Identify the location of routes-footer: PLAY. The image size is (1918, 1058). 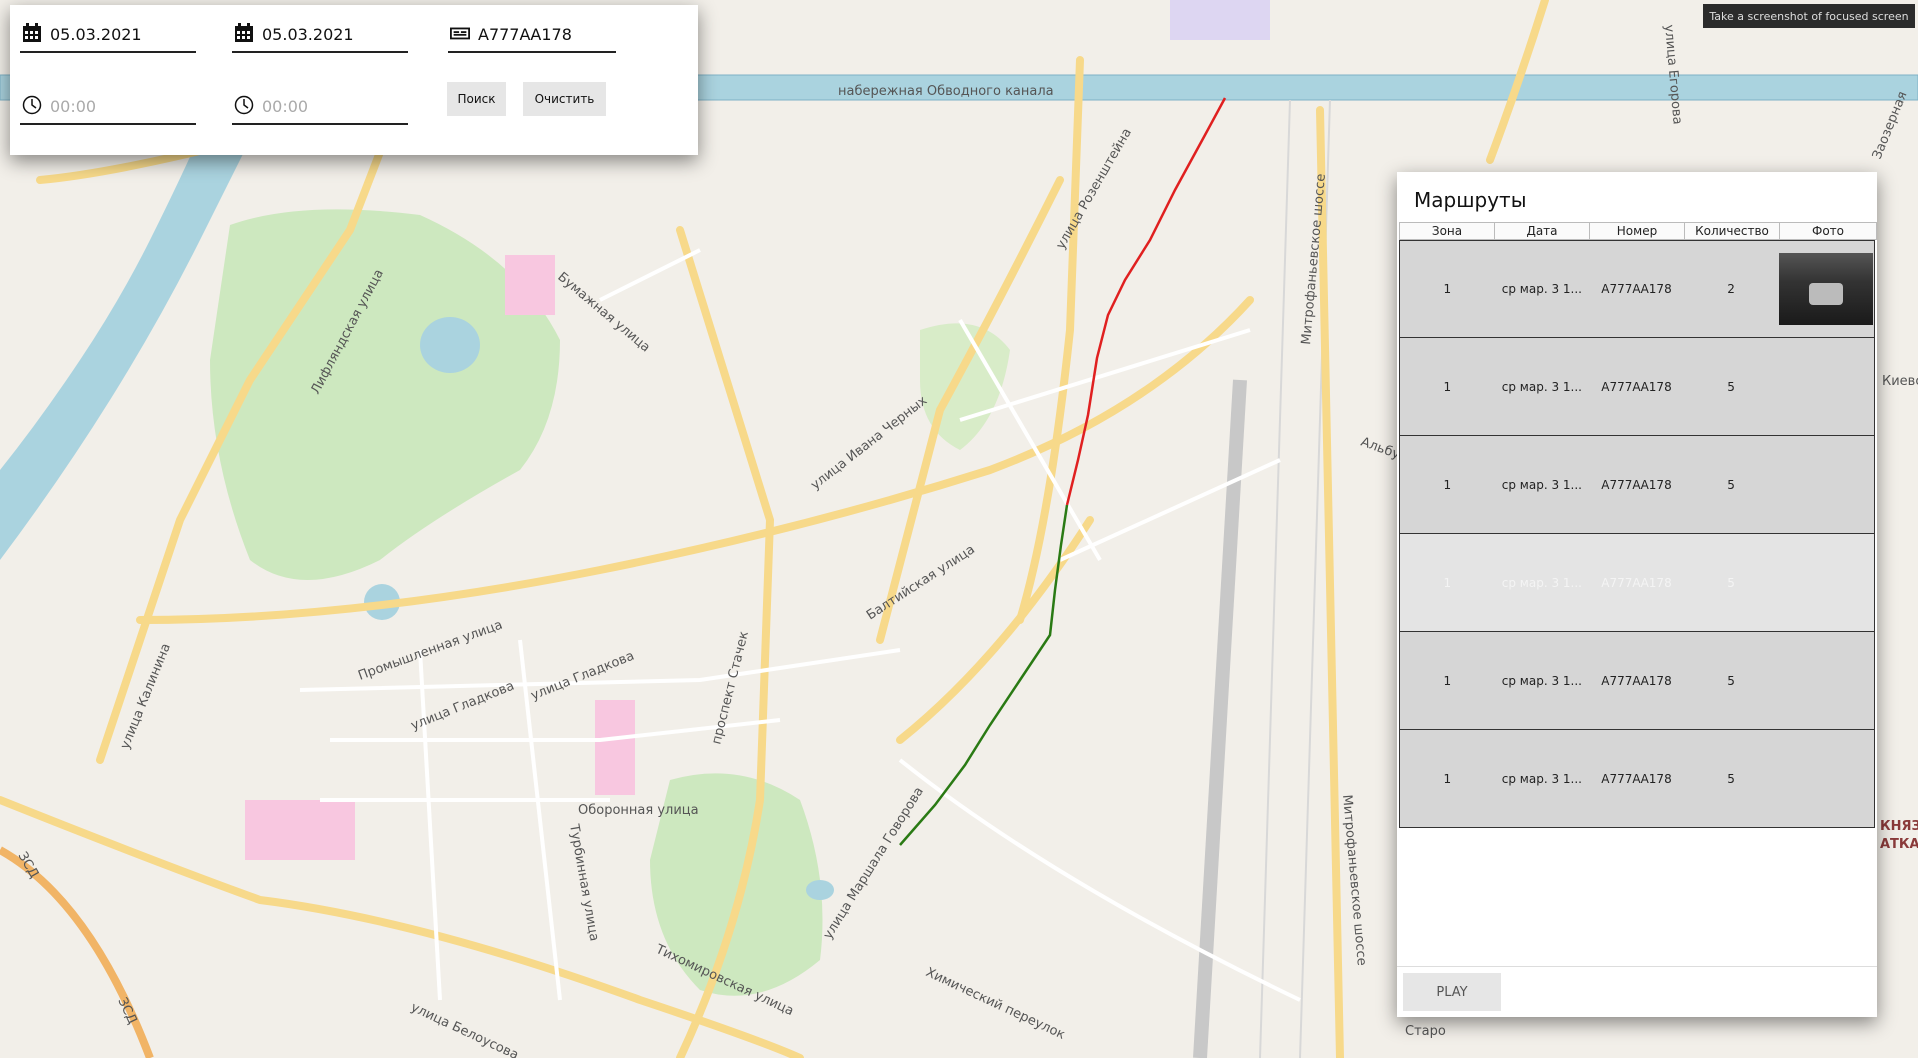
(1637, 991).